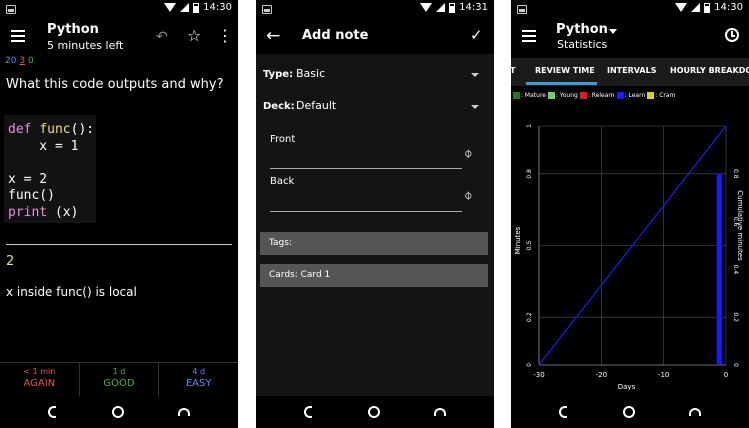 This screenshot has height=428, width=749. What do you see at coordinates (513, 70) in the screenshot?
I see `tab-previous: T` at bounding box center [513, 70].